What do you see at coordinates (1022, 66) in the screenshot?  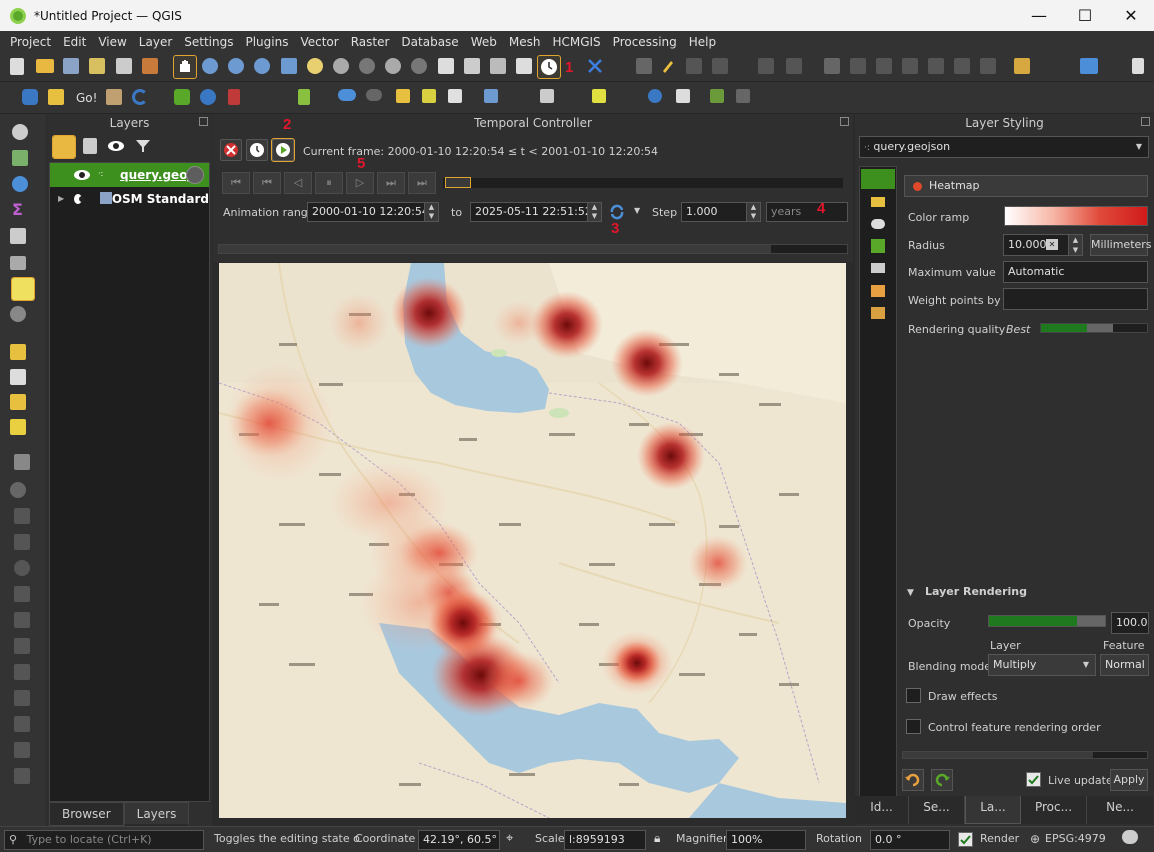 I see `processing-toolbox-icon` at bounding box center [1022, 66].